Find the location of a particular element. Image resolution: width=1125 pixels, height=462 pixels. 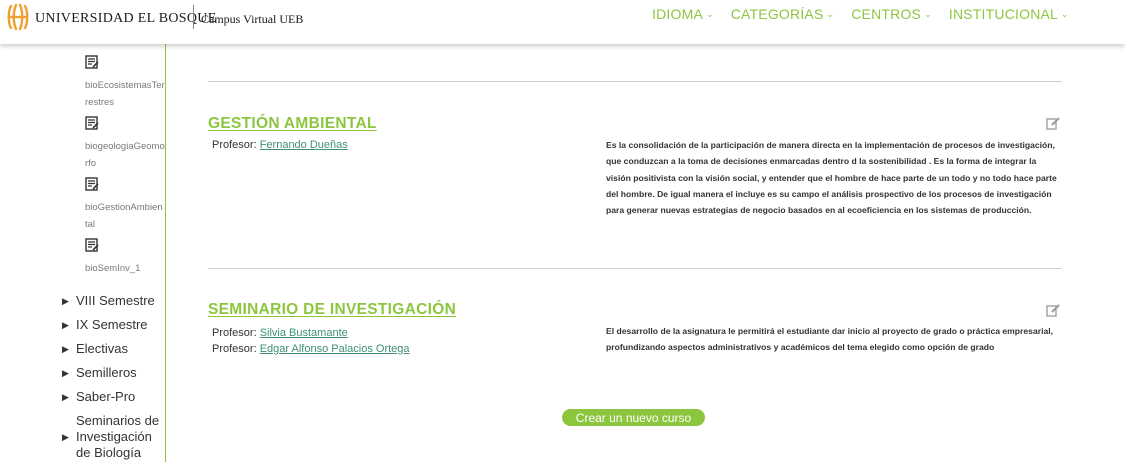

tree-folder-electivas: ▶ Electivas is located at coordinates (113, 349).